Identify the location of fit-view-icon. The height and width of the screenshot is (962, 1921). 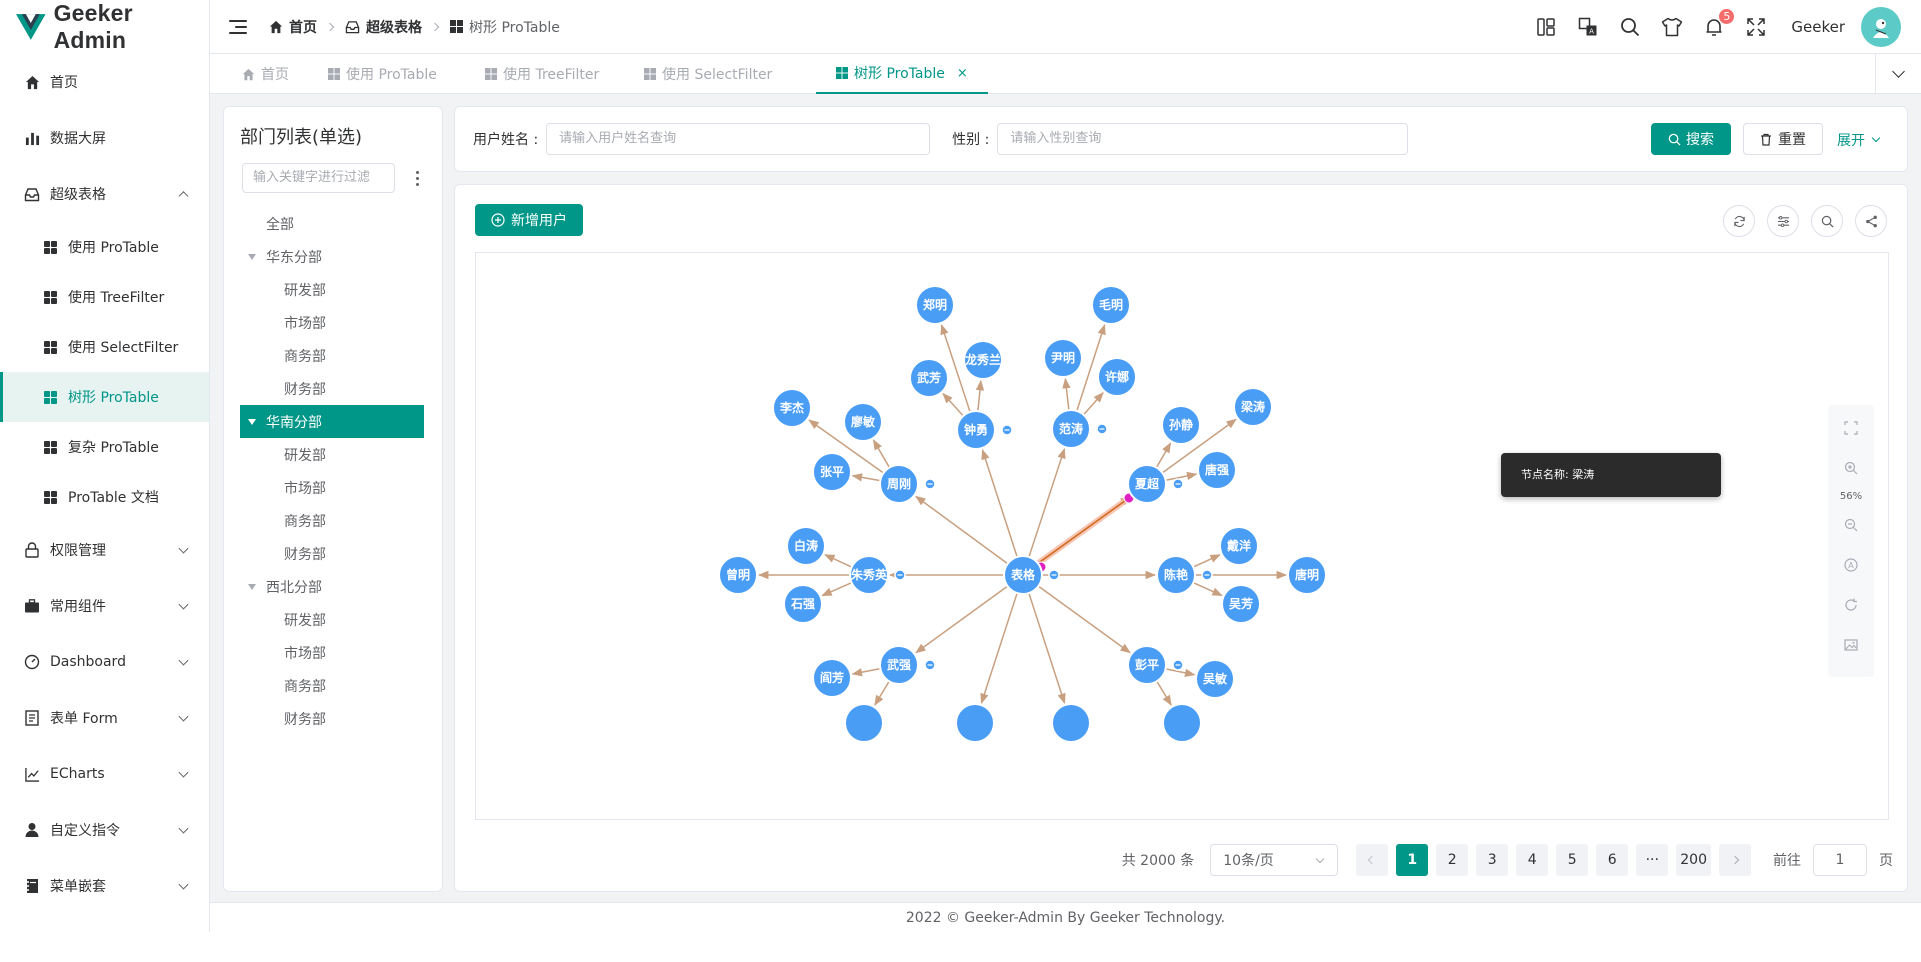
(1851, 428).